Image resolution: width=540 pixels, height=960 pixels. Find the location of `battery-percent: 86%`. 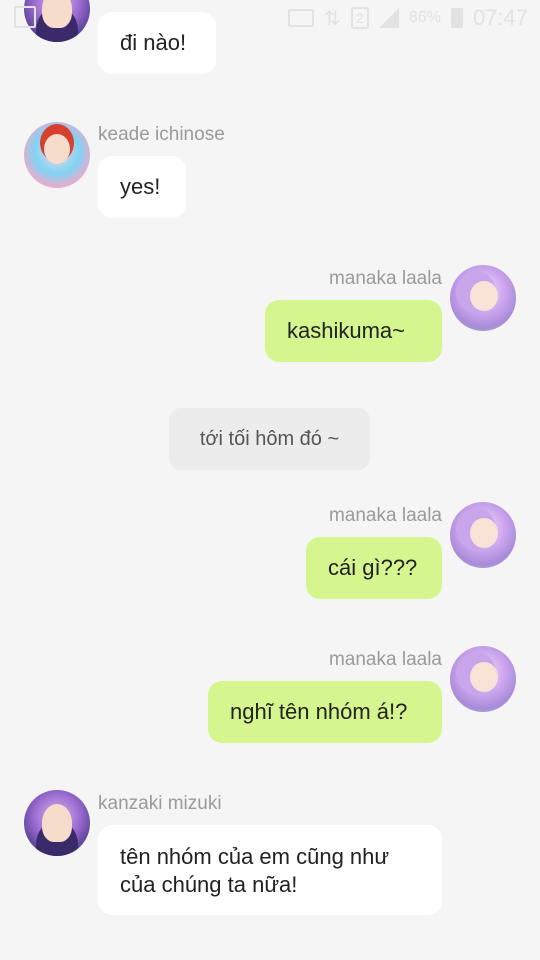

battery-percent: 86% is located at coordinates (424, 17).